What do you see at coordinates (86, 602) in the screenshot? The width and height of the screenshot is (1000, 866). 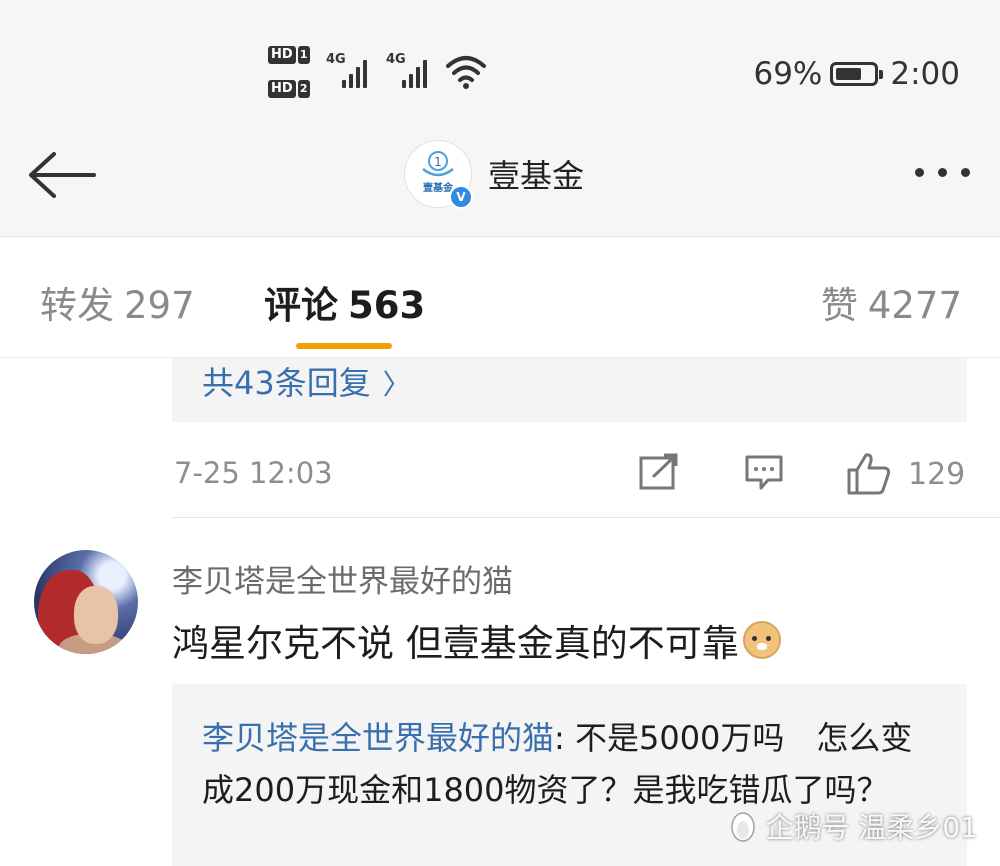 I see `commenter-avatar` at bounding box center [86, 602].